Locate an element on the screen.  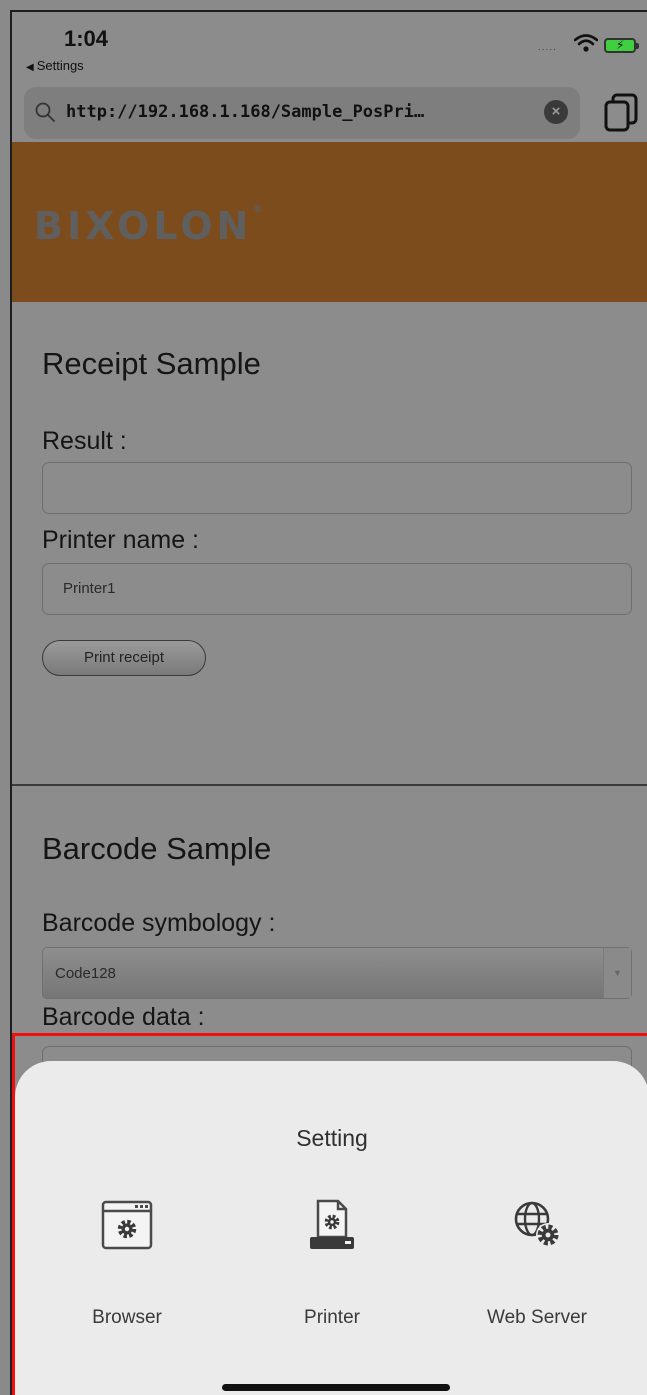
barcode-data-label: Barcode data : is located at coordinates (123, 1017).